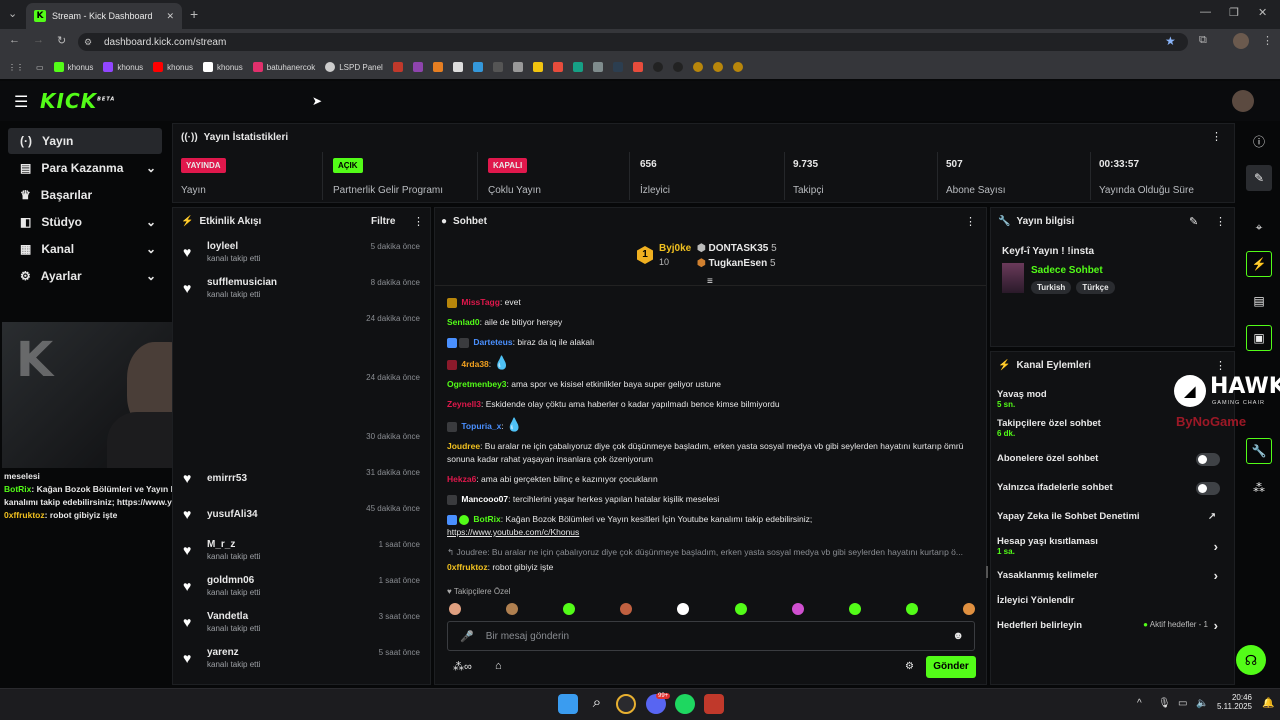 This screenshot has height=720, width=1280. I want to click on user-avatar, so click(1243, 101).